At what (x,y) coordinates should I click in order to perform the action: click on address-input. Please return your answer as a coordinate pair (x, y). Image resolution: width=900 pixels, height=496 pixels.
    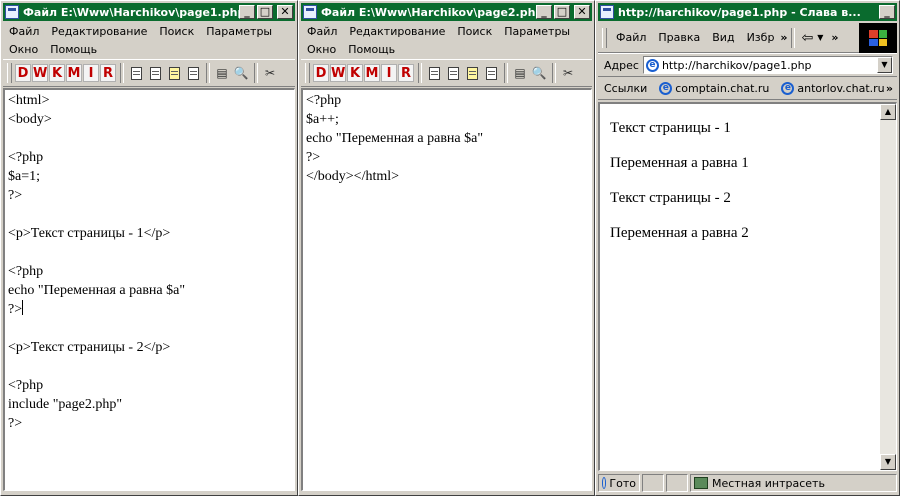
    Looking at the image, I should click on (767, 65).